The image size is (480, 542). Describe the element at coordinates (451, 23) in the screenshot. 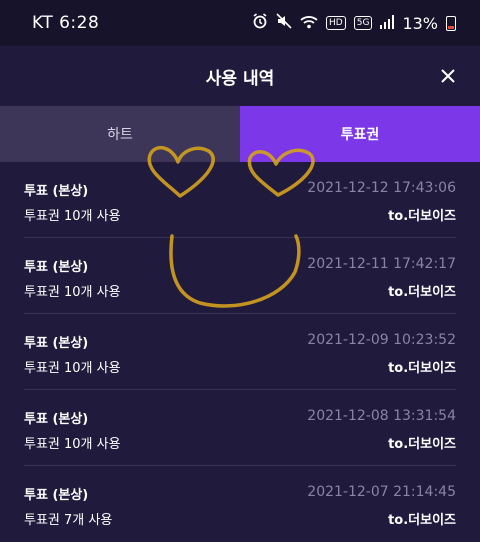

I see `battery-icon` at that location.